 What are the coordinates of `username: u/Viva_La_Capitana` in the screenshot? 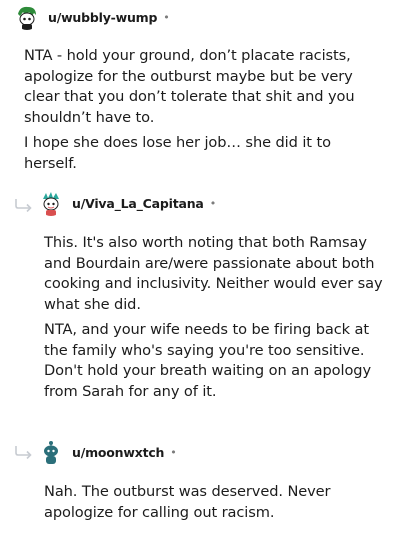 It's located at (138, 203).